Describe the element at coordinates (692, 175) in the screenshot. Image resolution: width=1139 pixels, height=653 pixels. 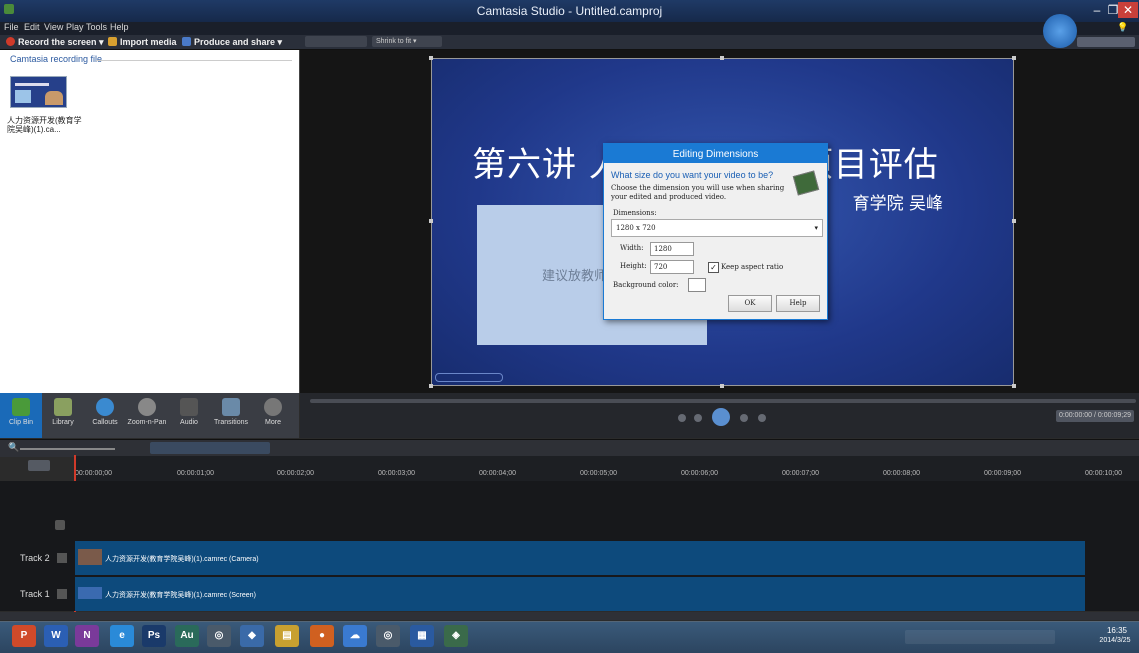
I see `dialog-question: What size do you want your video to be?` at that location.